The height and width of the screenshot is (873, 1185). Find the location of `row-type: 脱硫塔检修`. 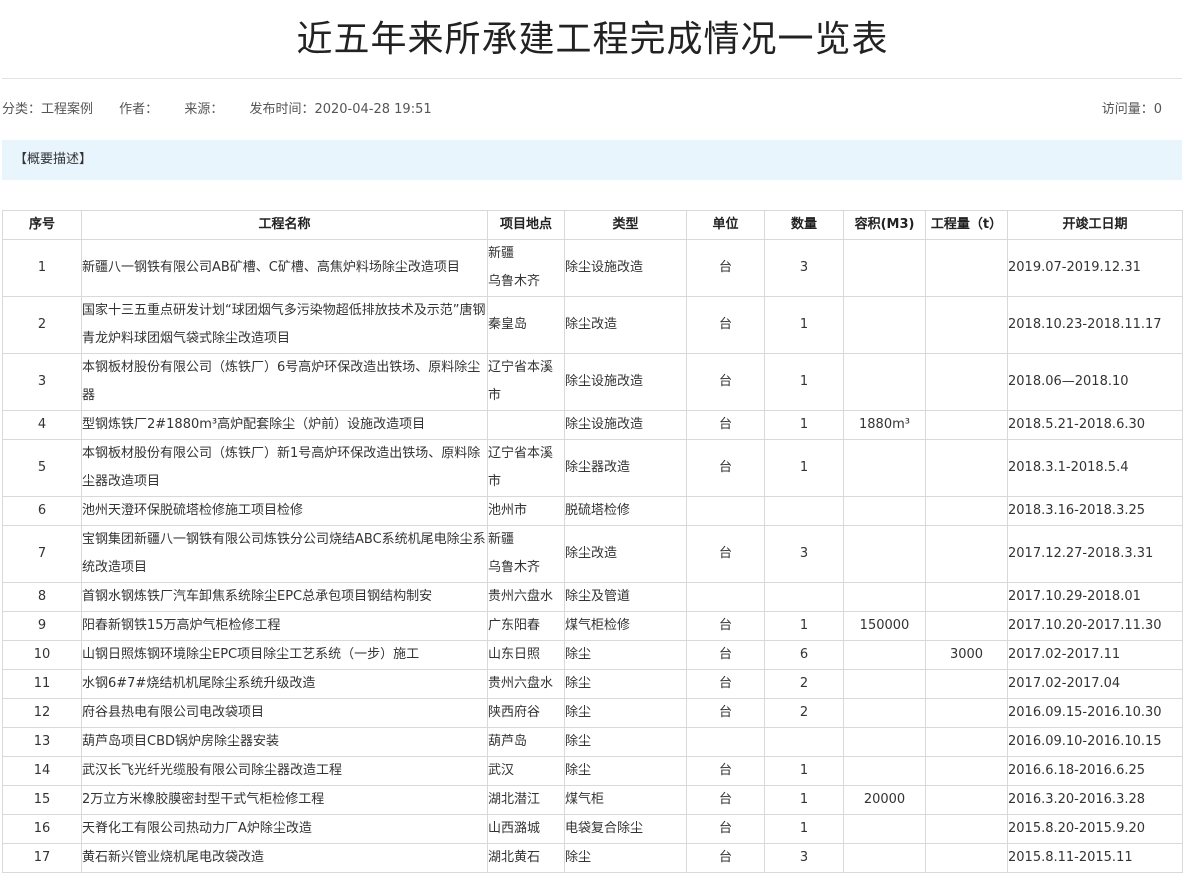

row-type: 脱硫塔检修 is located at coordinates (625, 511).